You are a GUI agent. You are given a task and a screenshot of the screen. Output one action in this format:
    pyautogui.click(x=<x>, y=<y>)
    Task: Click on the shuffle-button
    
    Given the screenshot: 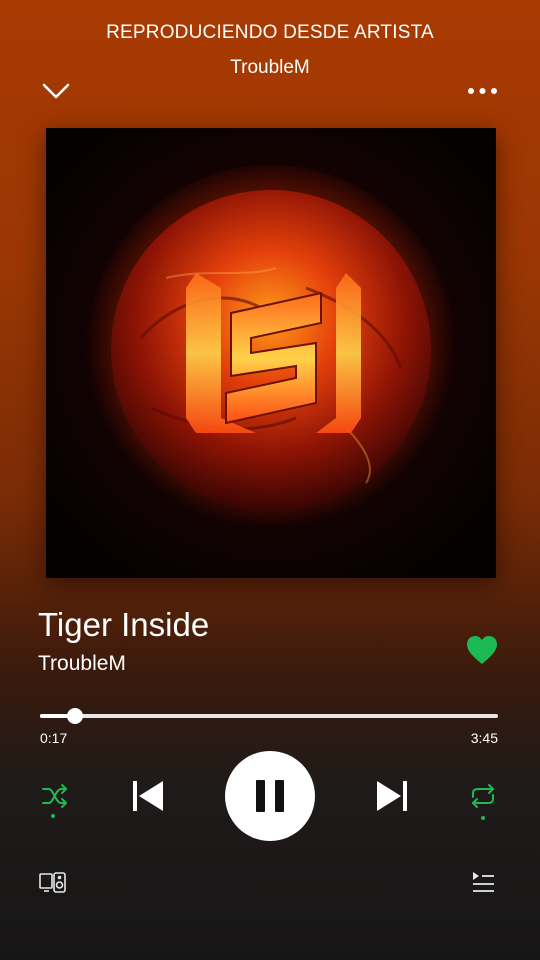 What is the action you would take?
    pyautogui.click(x=55, y=801)
    